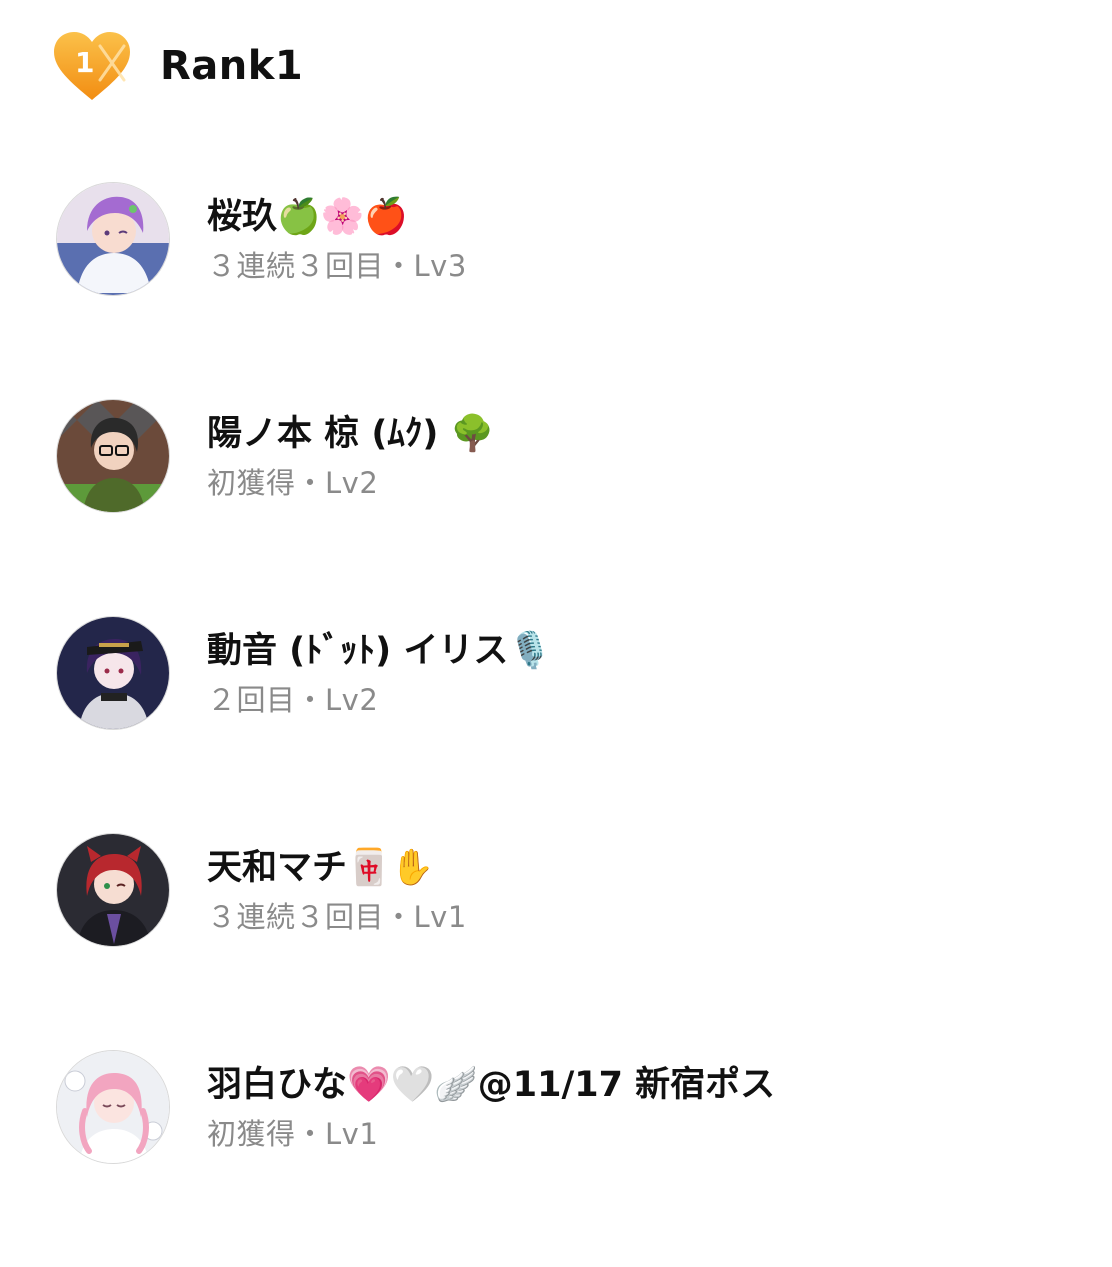 The width and height of the screenshot is (1112, 1267). I want to click on avatar-red-hair-icon, so click(113, 890).